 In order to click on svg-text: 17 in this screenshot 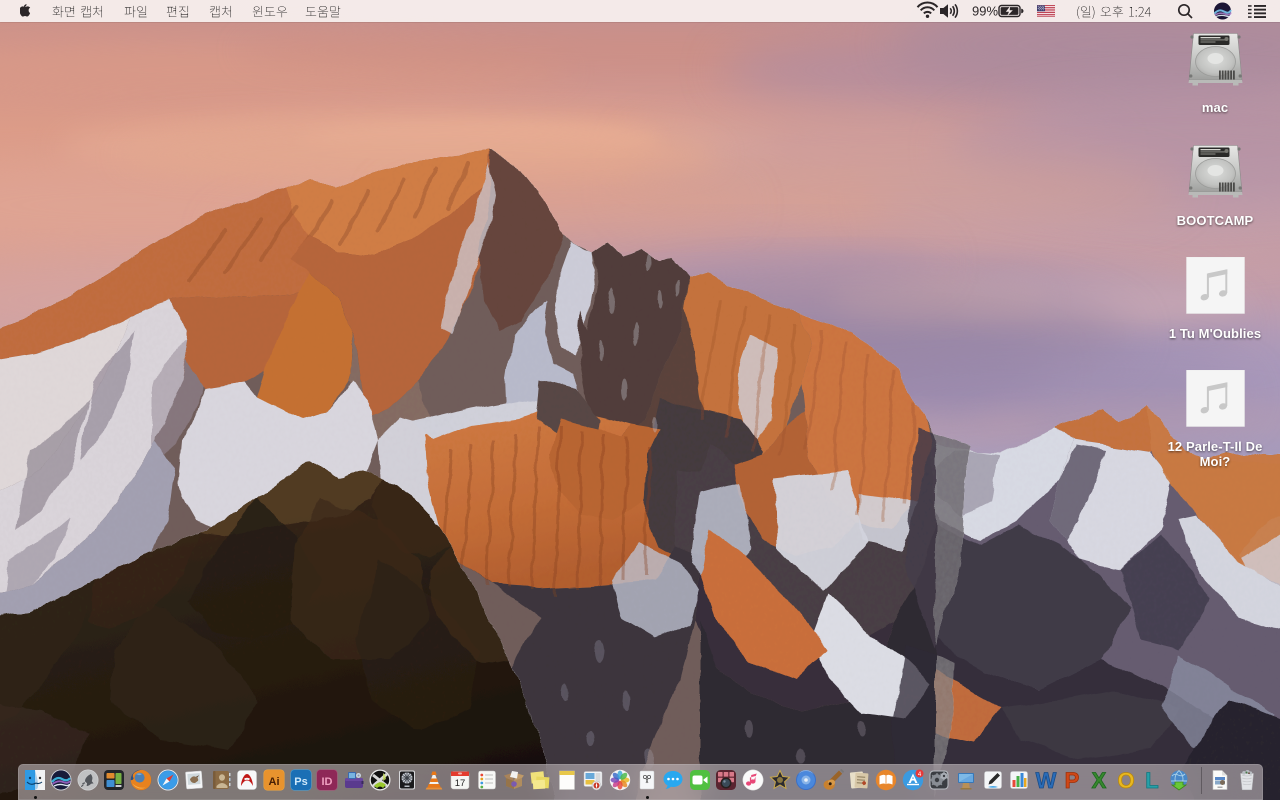, I will do `click(460, 783)`.